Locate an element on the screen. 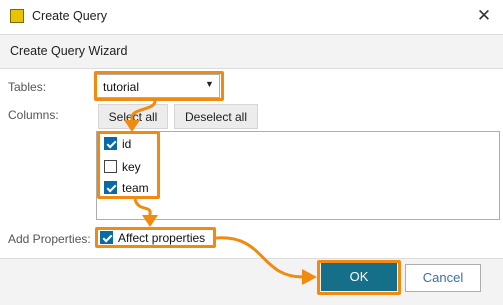 This screenshot has width=503, height=305. tables-highlight is located at coordinates (159, 86).